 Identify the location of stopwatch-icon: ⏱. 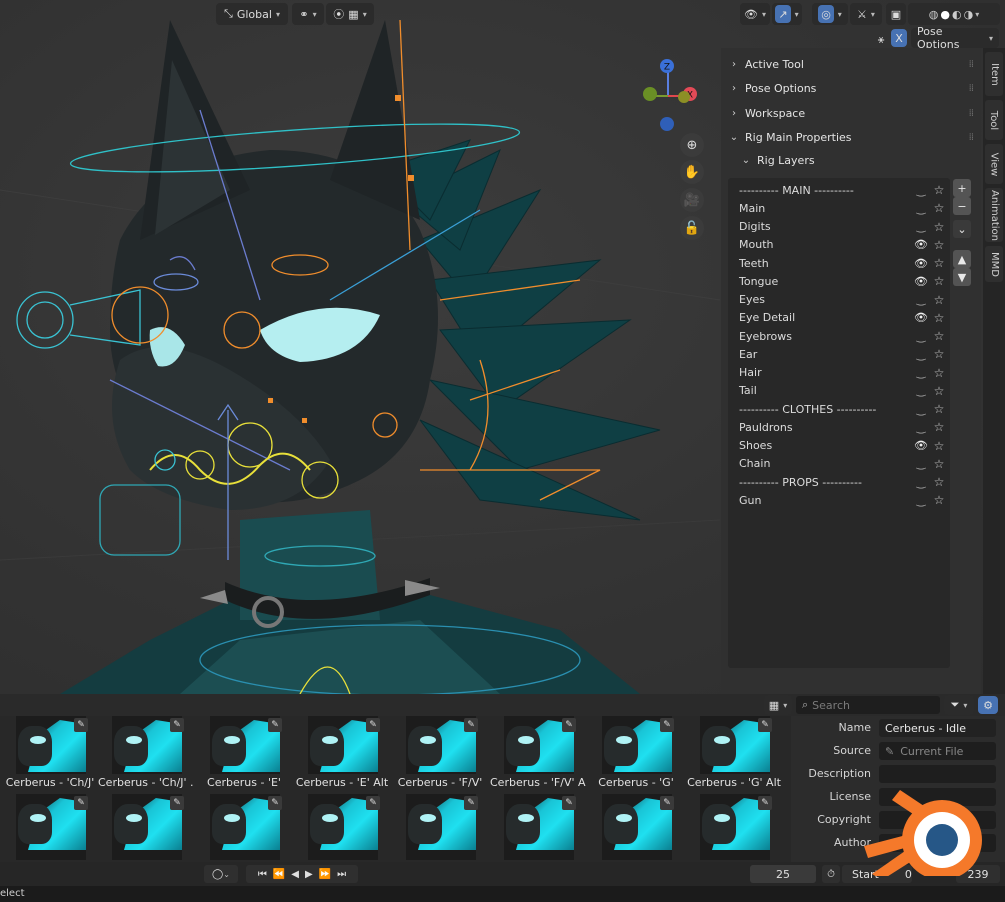
(831, 874).